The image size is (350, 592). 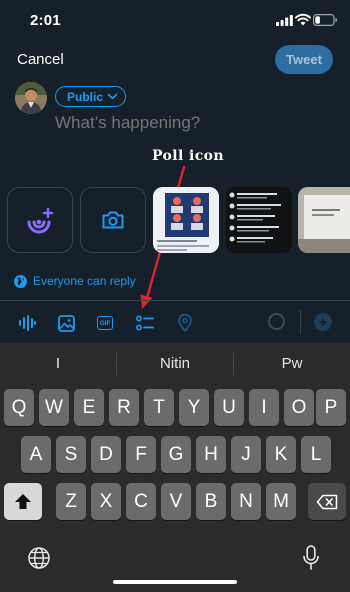 I want to click on voice-tweet-button, so click(x=40, y=220).